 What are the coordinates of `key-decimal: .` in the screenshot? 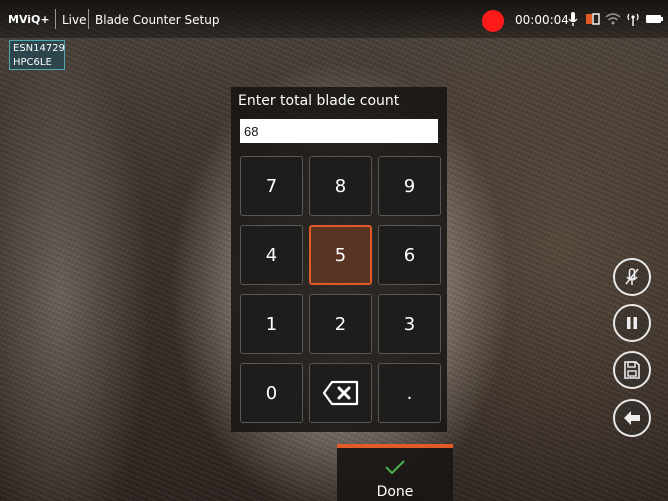 It's located at (409, 393).